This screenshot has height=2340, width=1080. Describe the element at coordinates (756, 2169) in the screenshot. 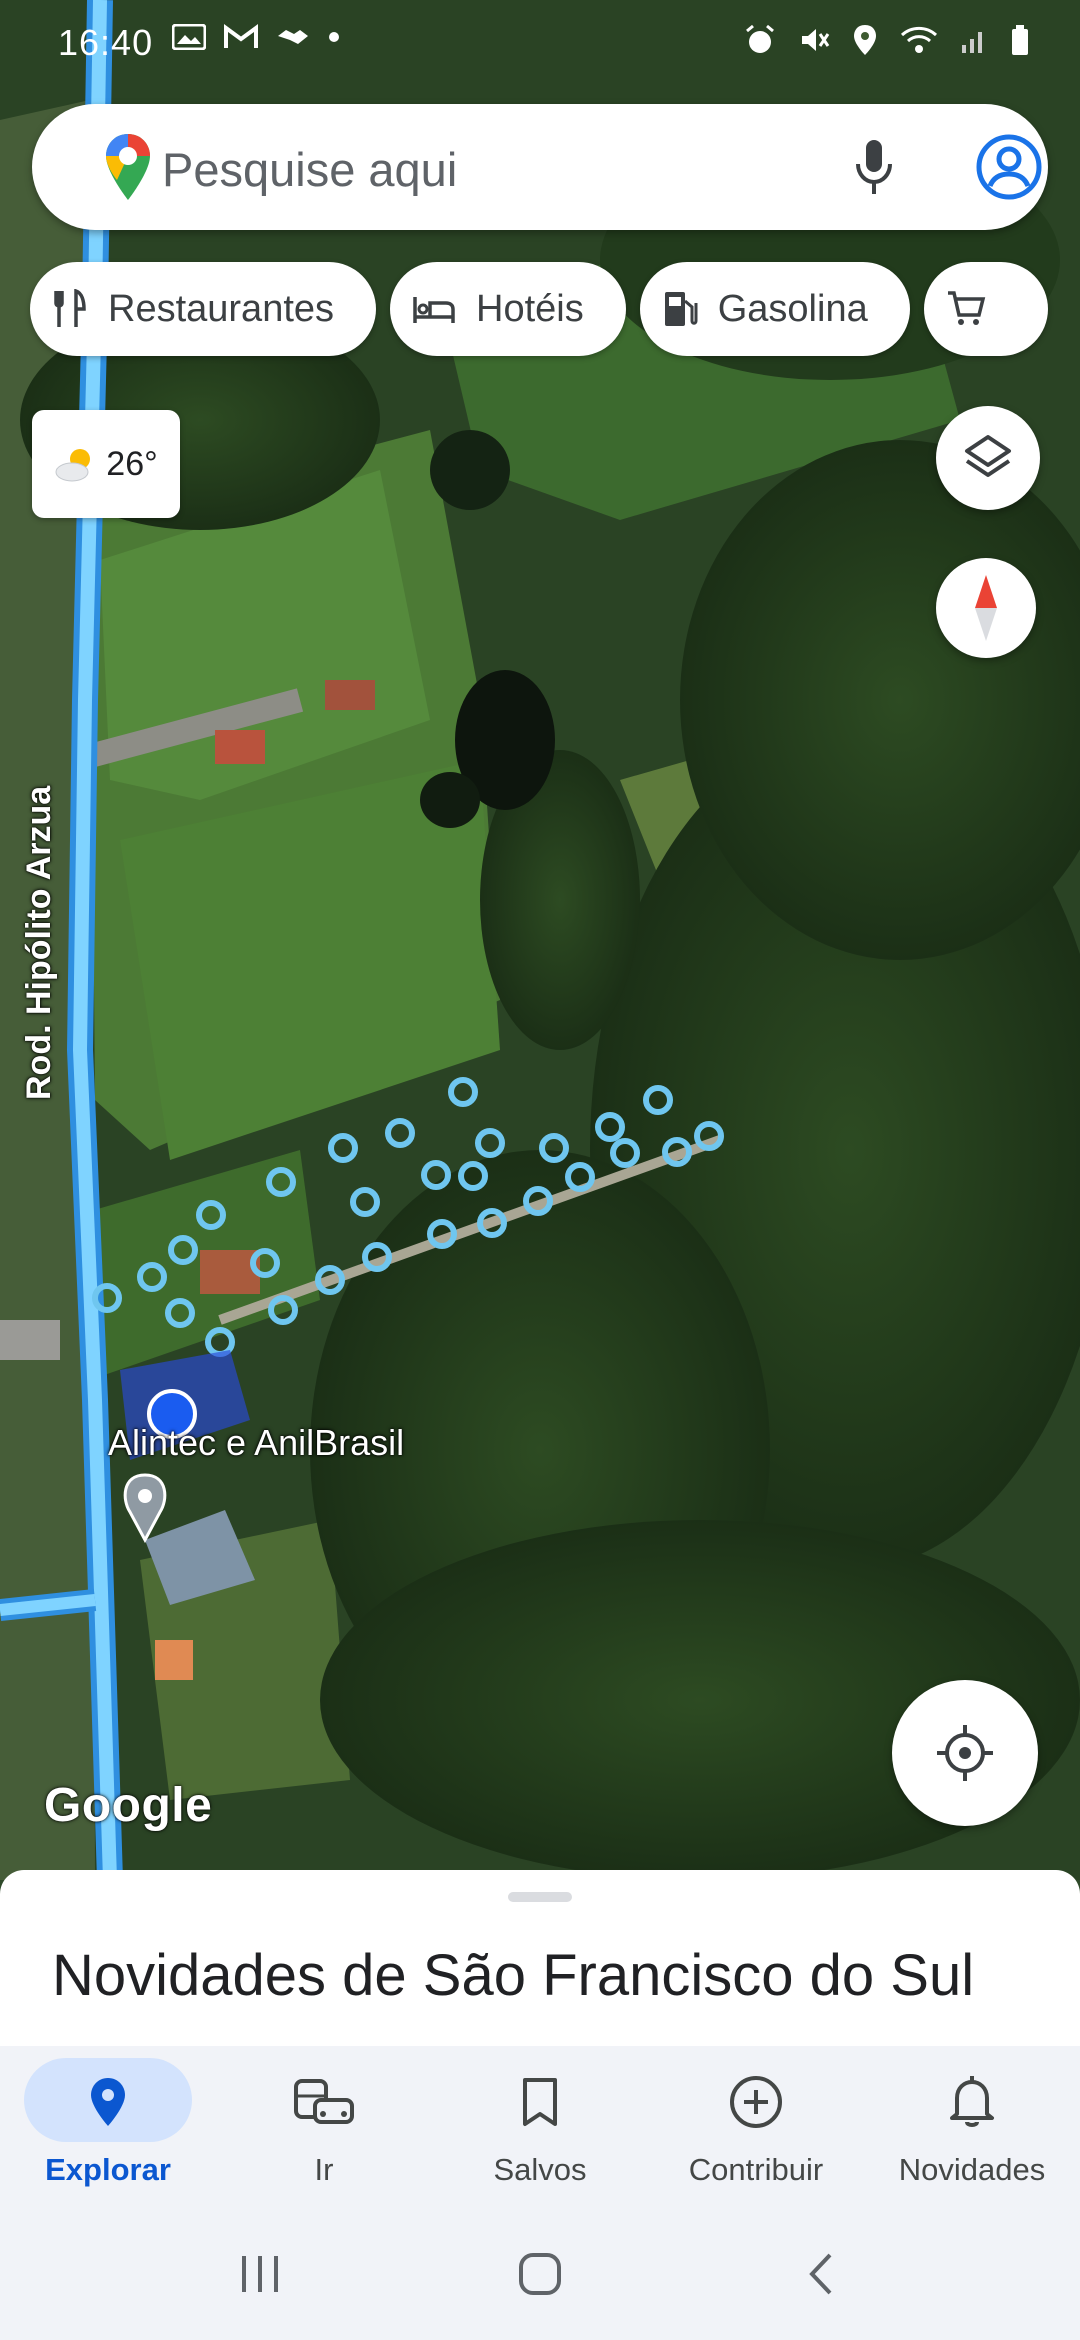

I see `nav-label: Contribuir` at that location.